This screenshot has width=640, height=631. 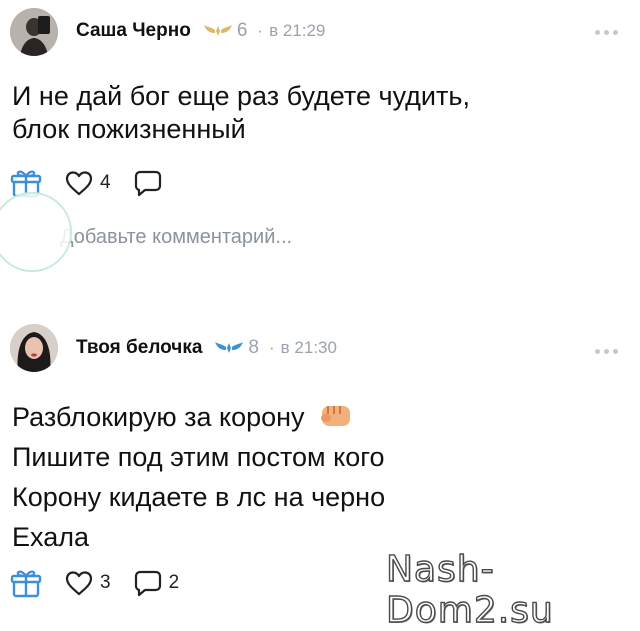 What do you see at coordinates (308, 347) in the screenshot?
I see `post-time-text: в 21:30` at bounding box center [308, 347].